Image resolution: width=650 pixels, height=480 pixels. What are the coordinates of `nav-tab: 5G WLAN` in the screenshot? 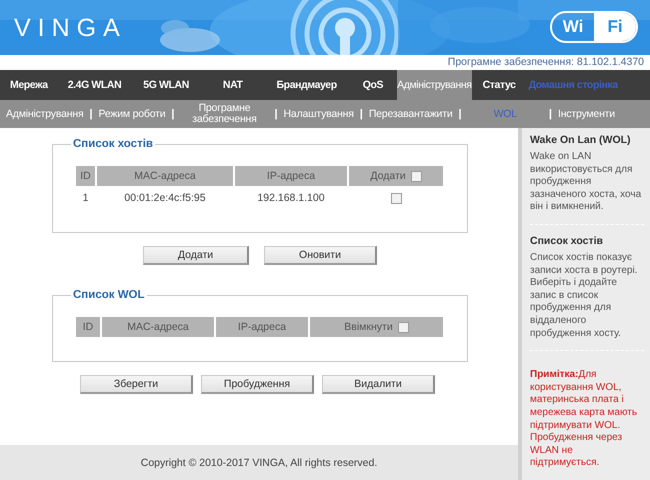 It's located at (166, 85).